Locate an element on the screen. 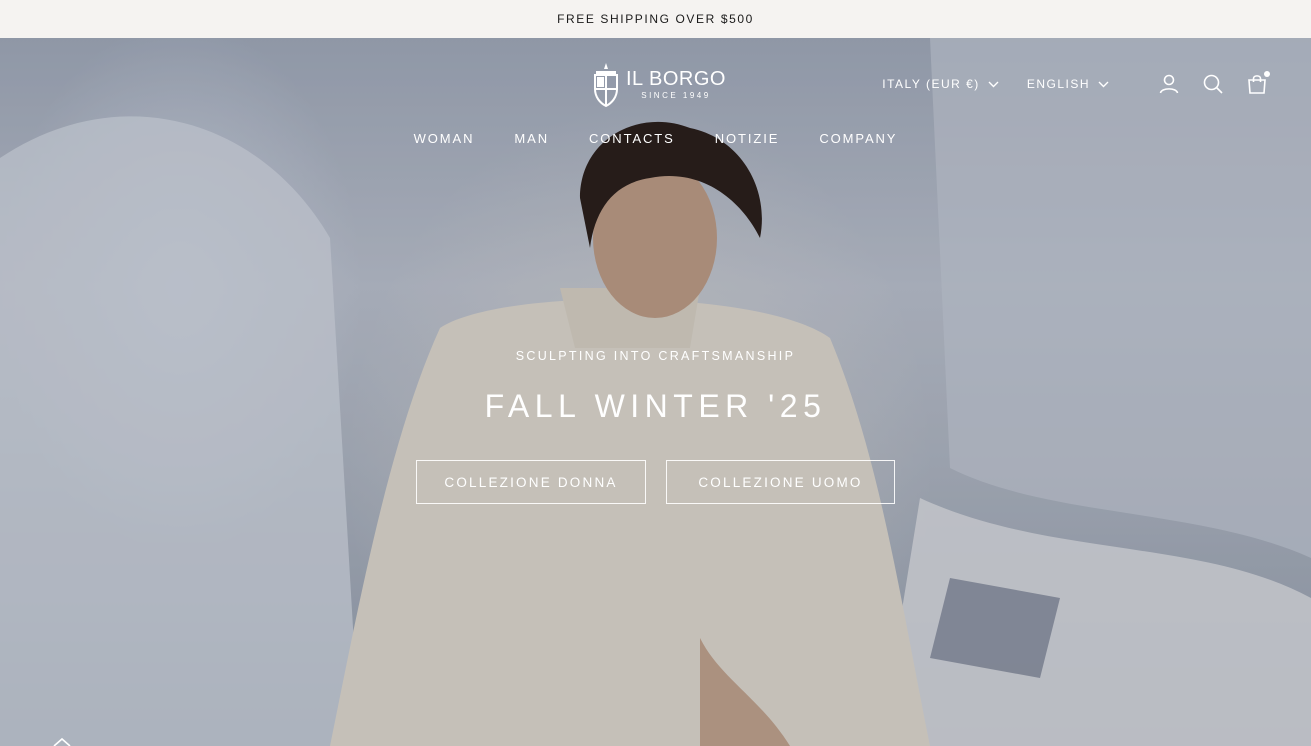  search-icon is located at coordinates (1213, 84).